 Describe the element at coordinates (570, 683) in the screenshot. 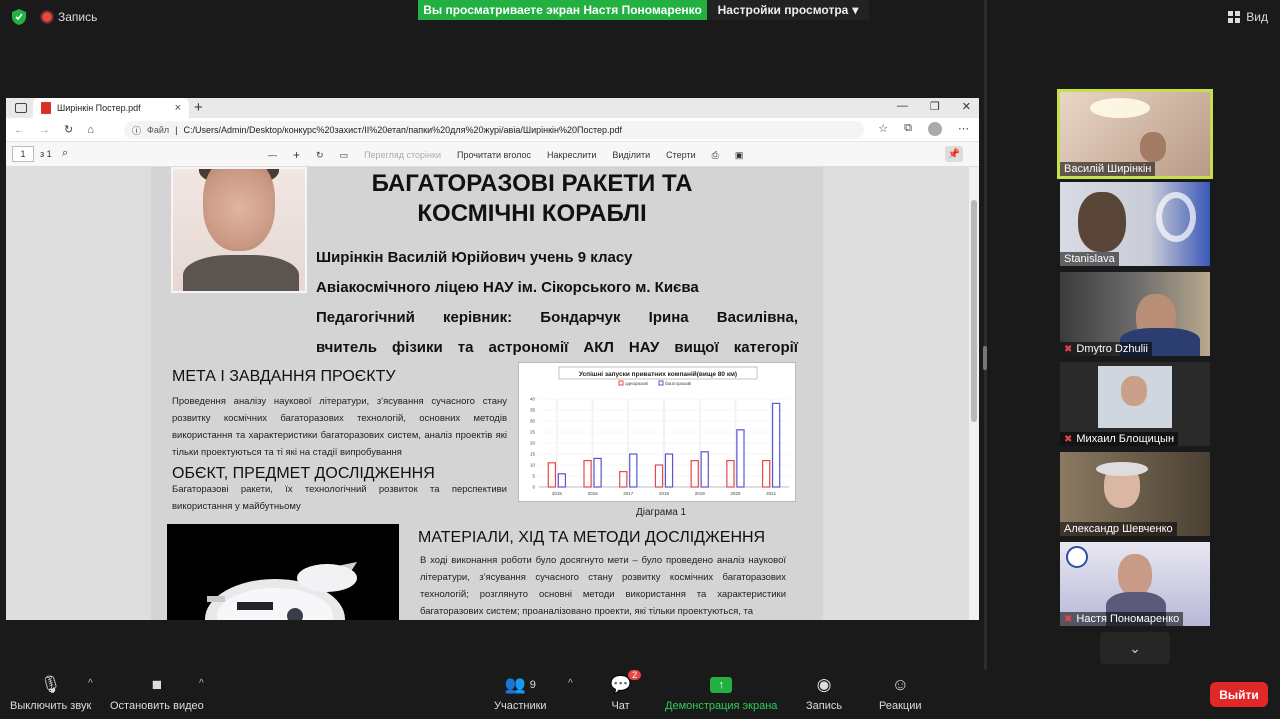

I see `participants-options-icon: ^` at that location.